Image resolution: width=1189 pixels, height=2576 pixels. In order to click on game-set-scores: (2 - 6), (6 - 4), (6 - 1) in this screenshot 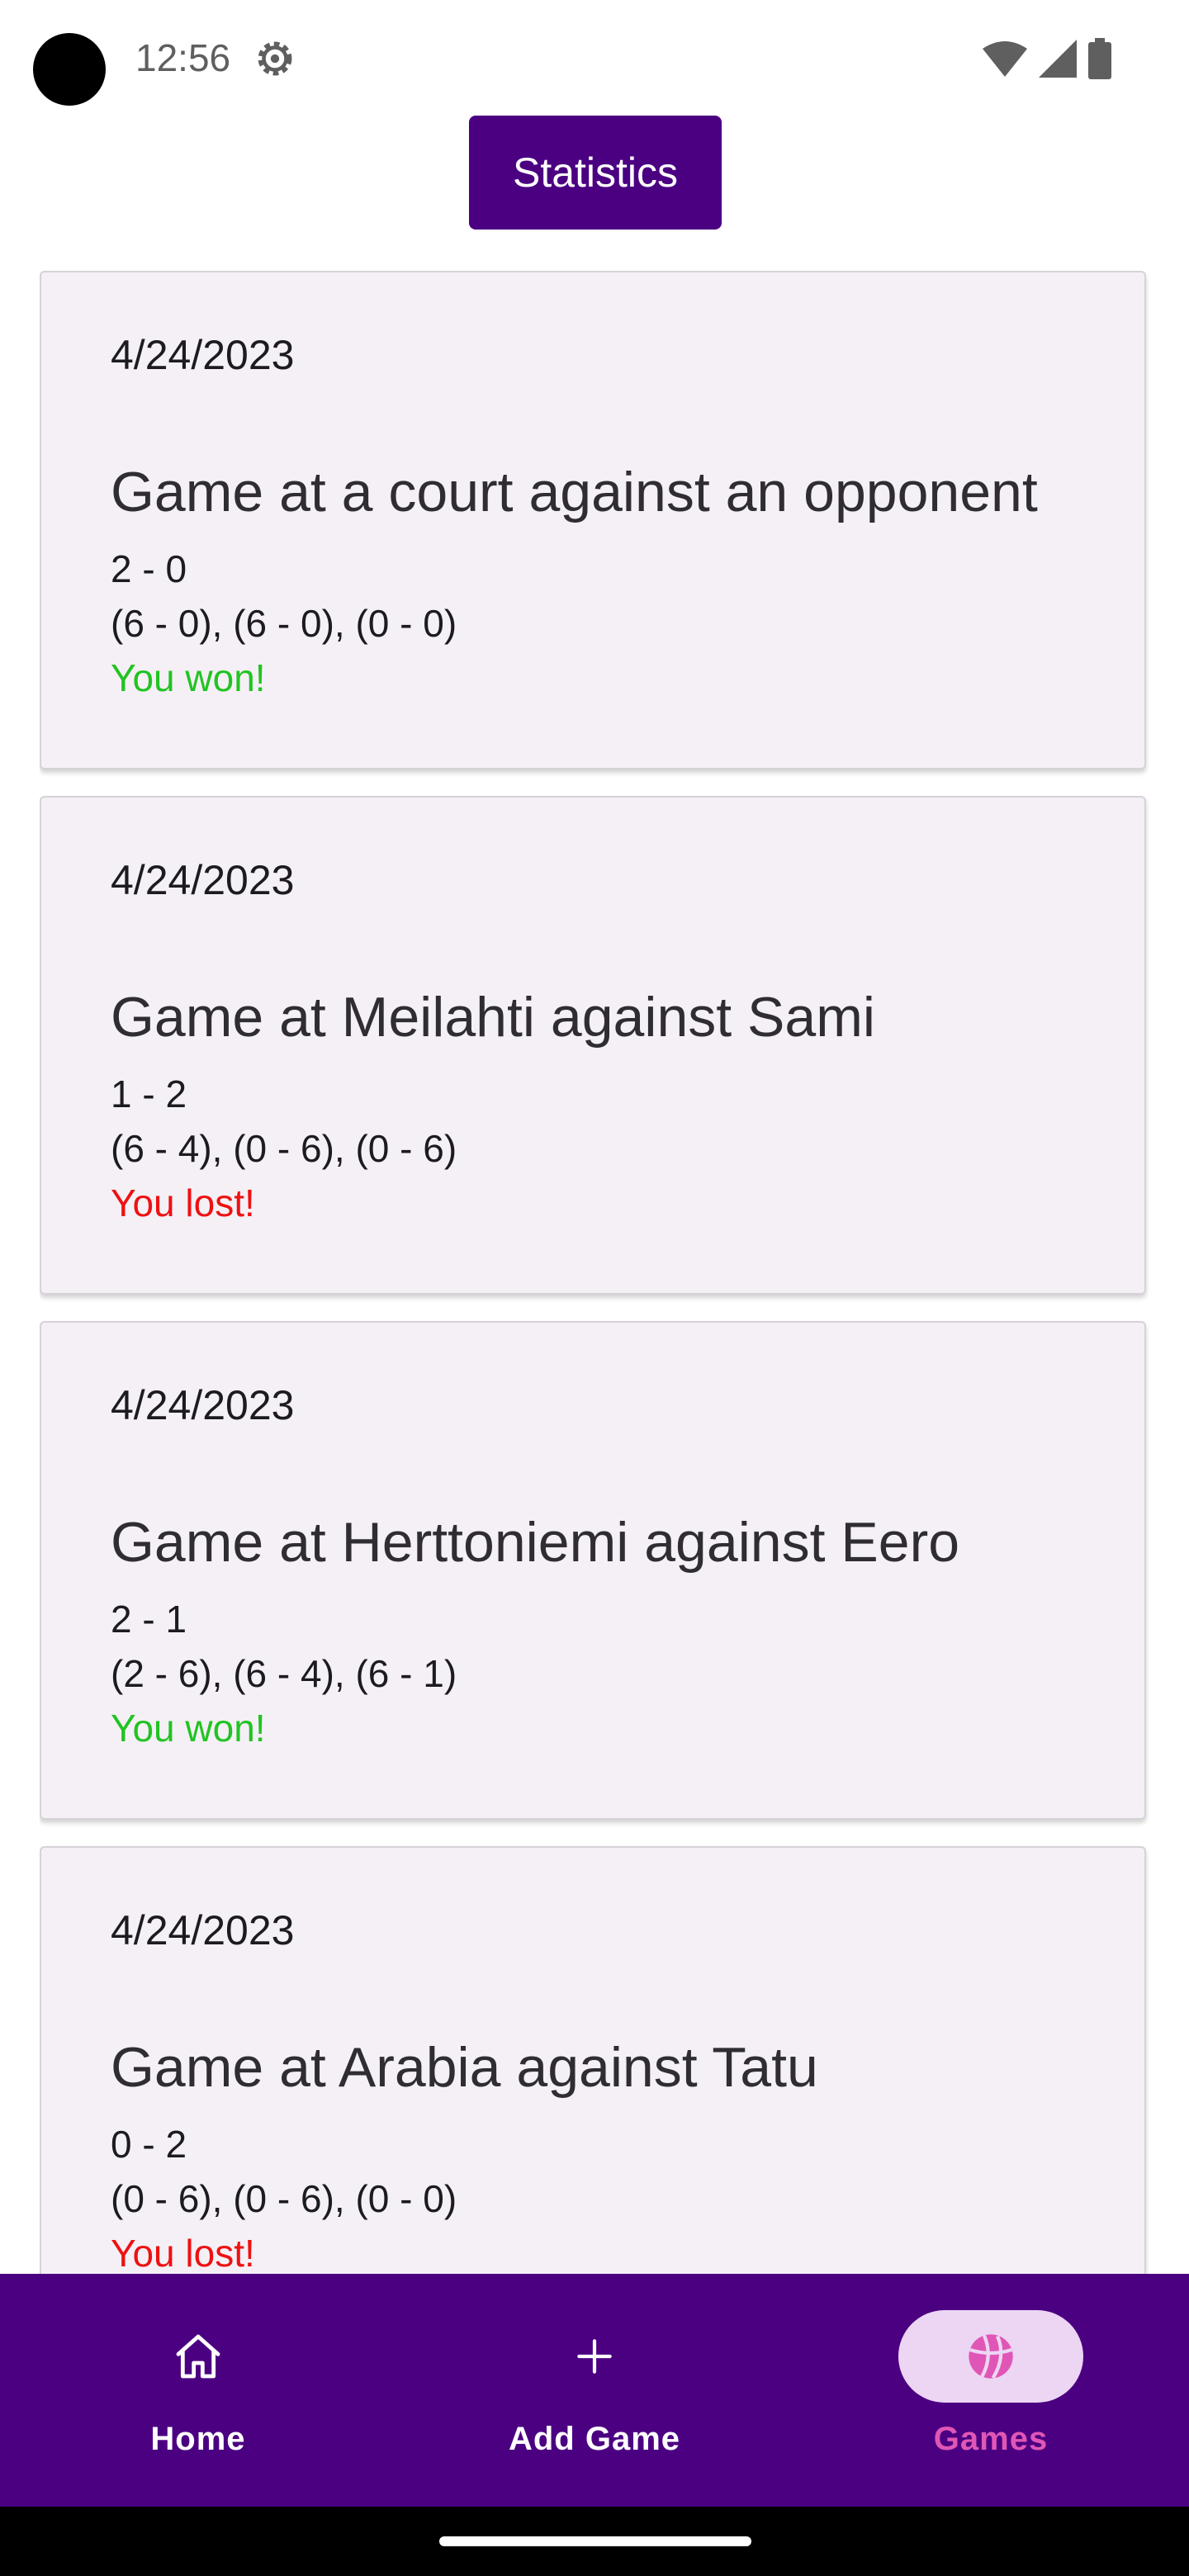, I will do `click(284, 1673)`.